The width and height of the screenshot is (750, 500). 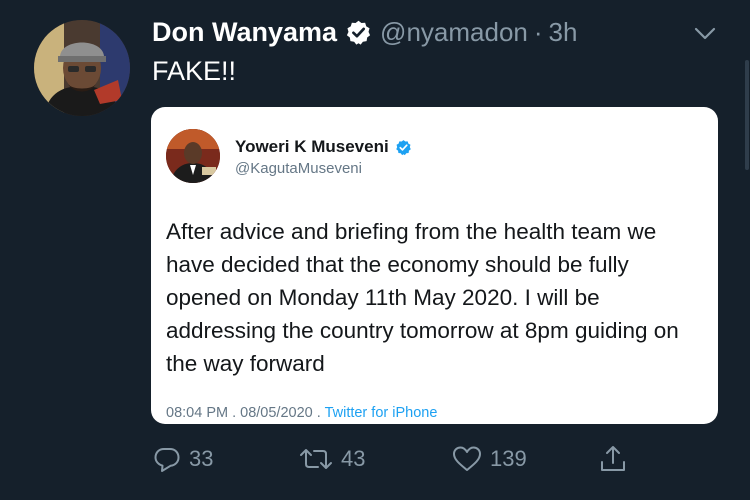 What do you see at coordinates (381, 413) in the screenshot?
I see `quoted-source: Twitter for iPhone` at bounding box center [381, 413].